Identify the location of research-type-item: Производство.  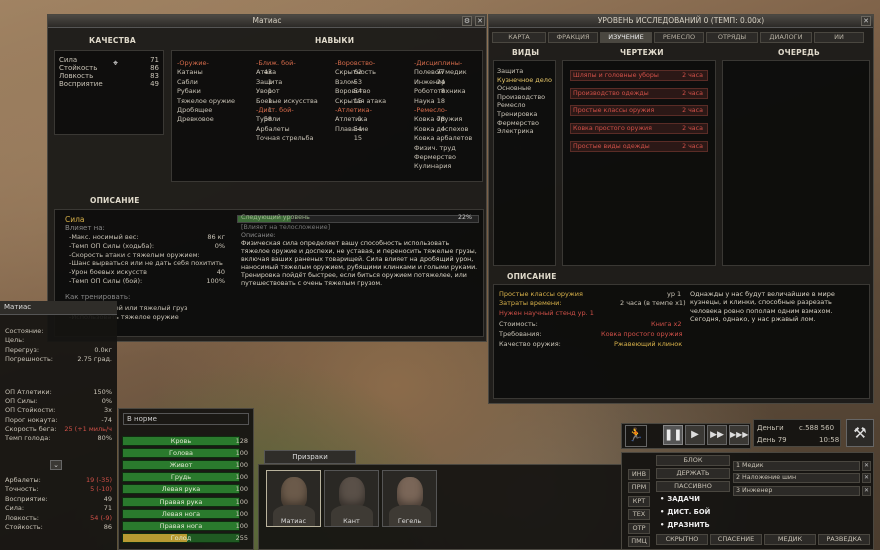
(521, 97).